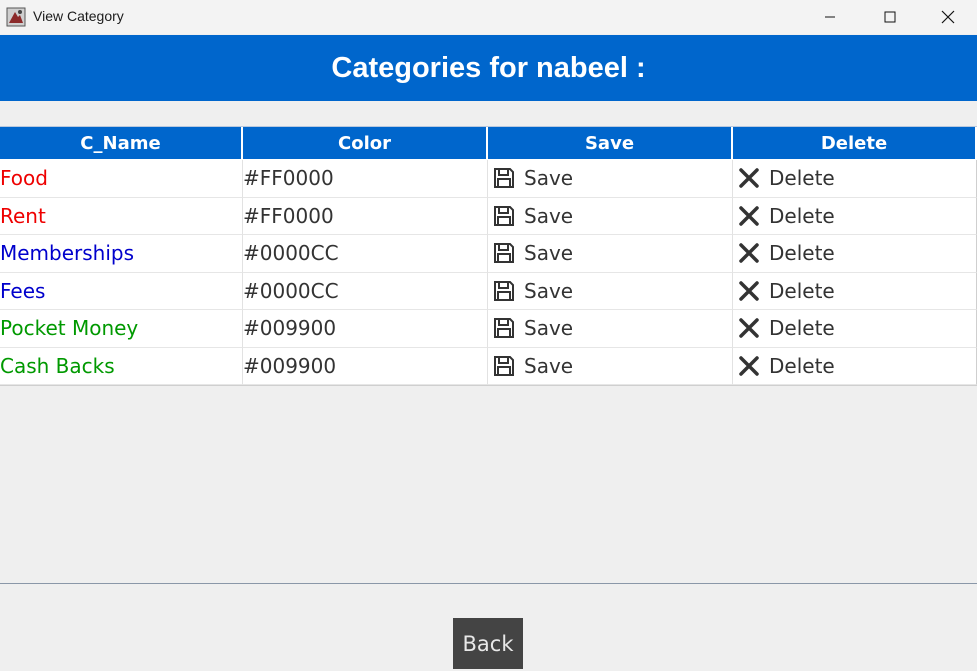 The image size is (977, 671). Describe the element at coordinates (855, 143) in the screenshot. I see `column-header-delete: Delete` at that location.